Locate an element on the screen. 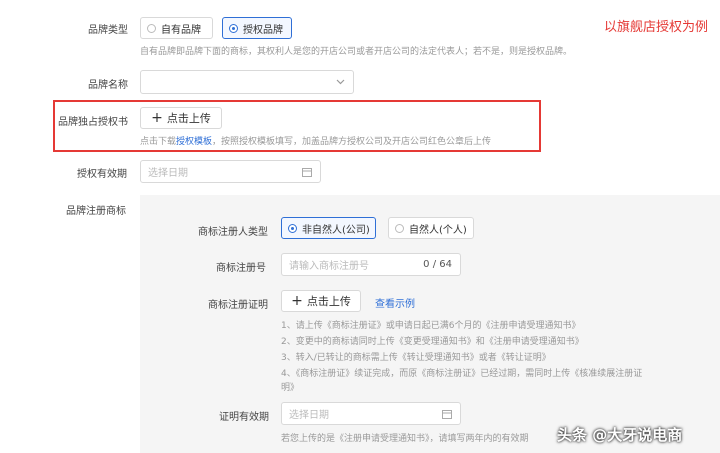 The image size is (720, 453). radio-licensed-brand: 授权品牌 is located at coordinates (257, 28).